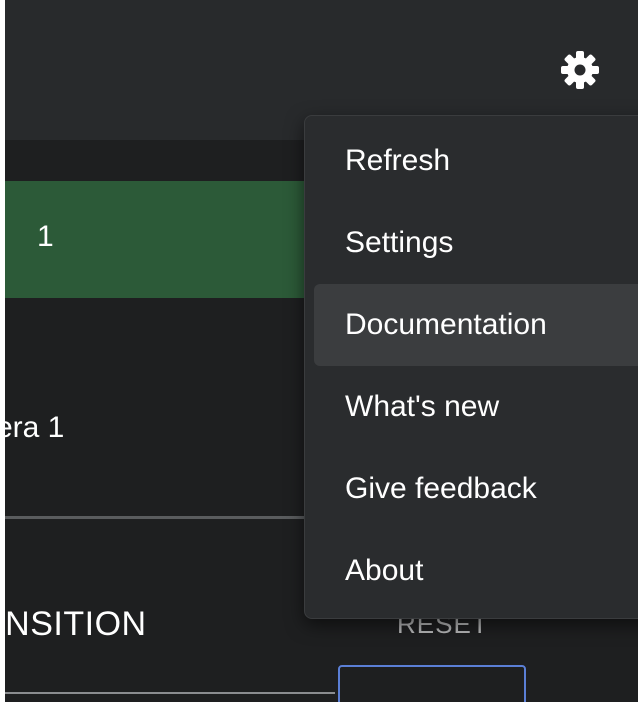  I want to click on menu-item-whats-new: What's new, so click(471, 407).